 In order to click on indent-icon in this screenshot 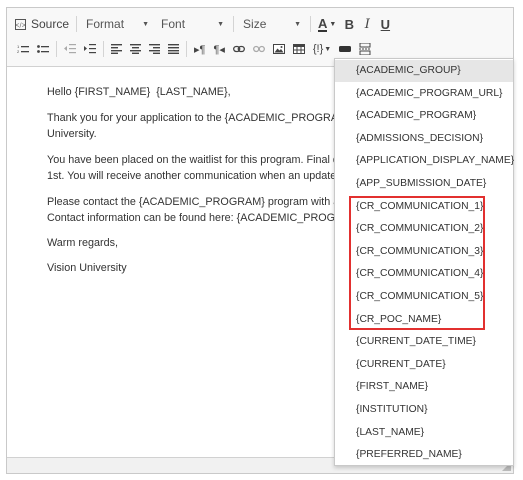, I will do `click(90, 49)`.